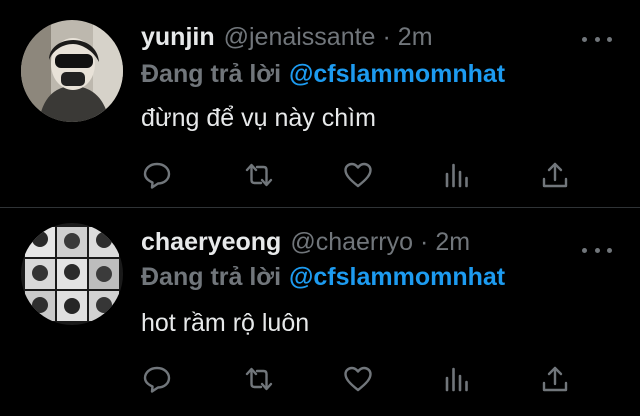 This screenshot has height=416, width=640. Describe the element at coordinates (258, 118) in the screenshot. I see `tweet-text: đừng để vụ này chìm` at that location.